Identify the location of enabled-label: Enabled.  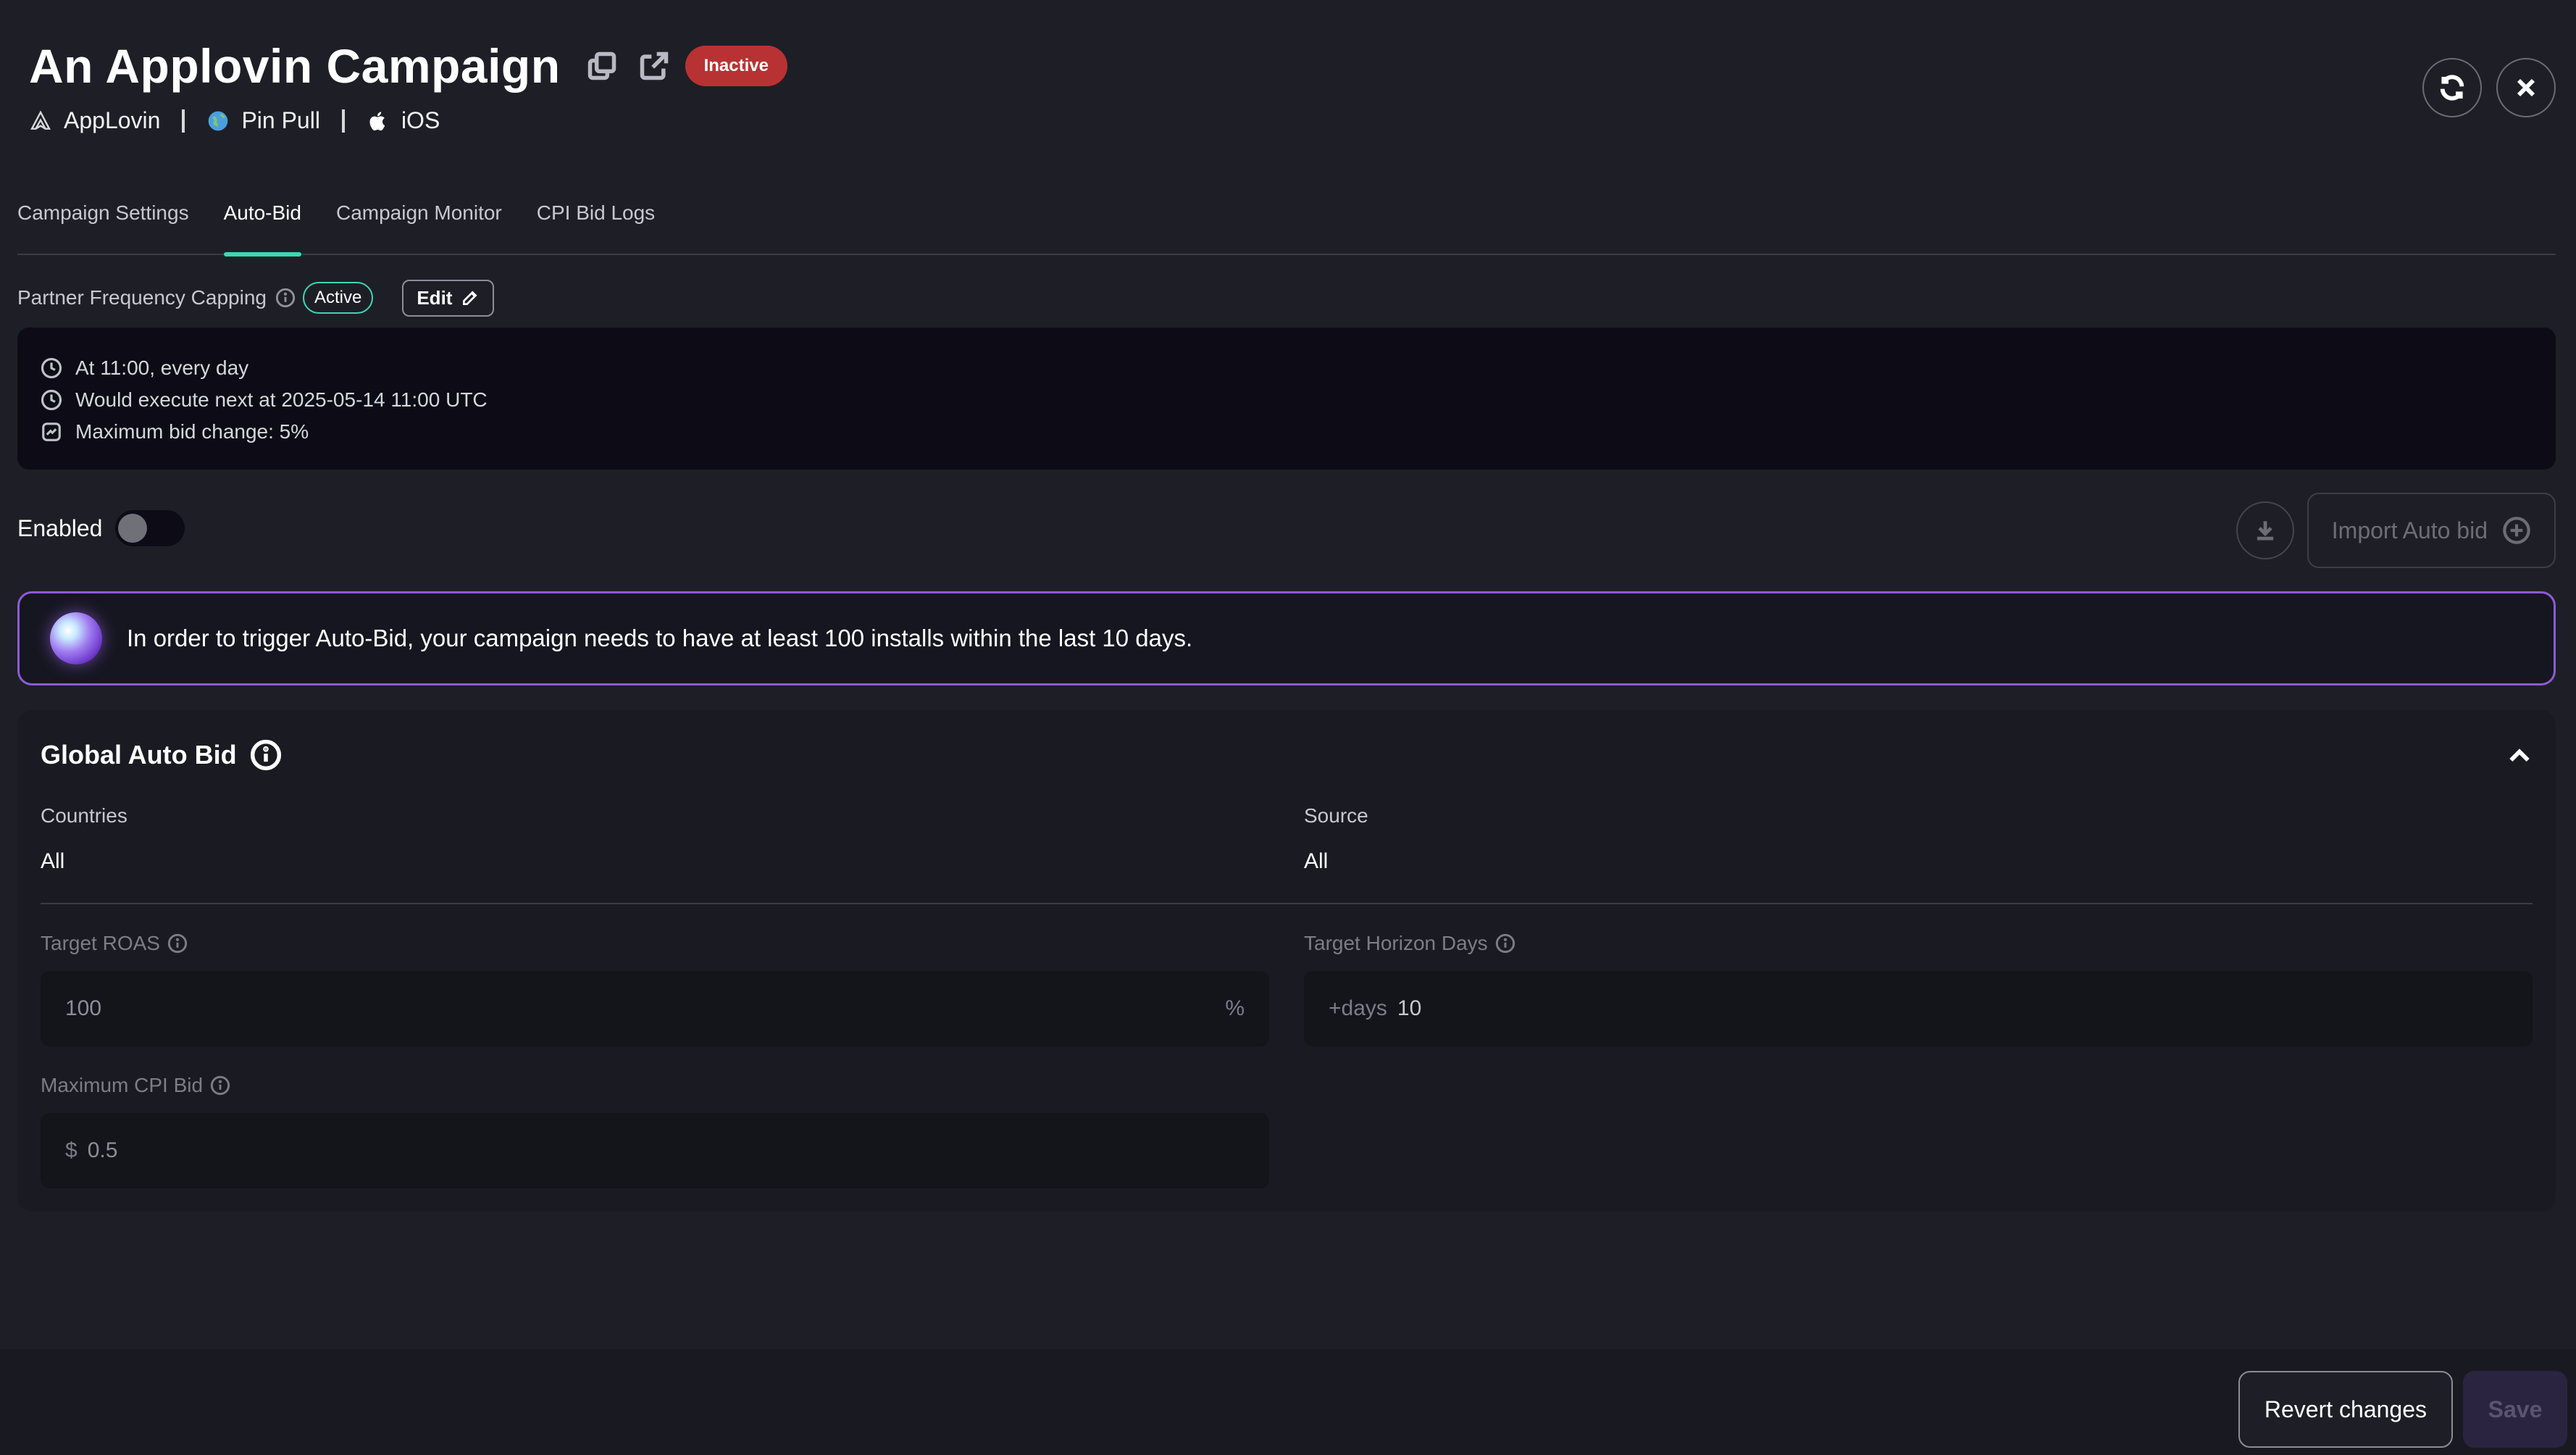
(60, 527).